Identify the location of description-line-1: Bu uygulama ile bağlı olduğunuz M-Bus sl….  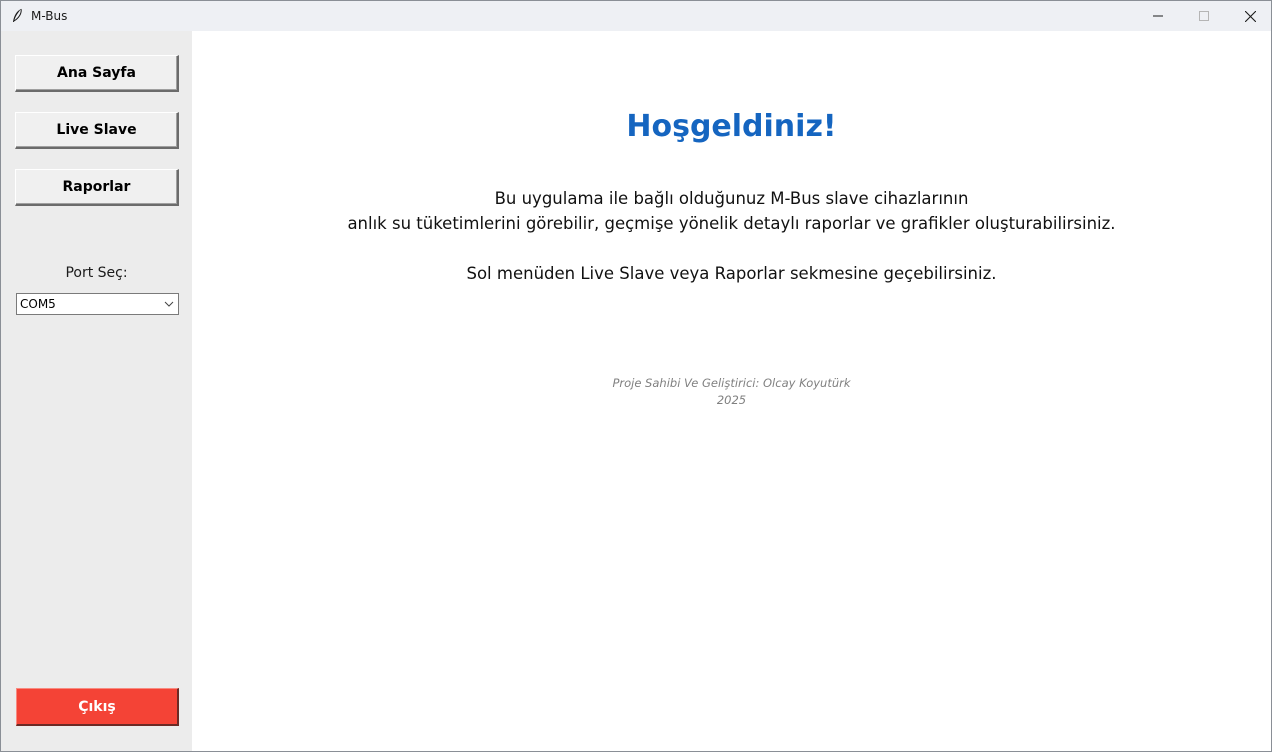
(731, 198).